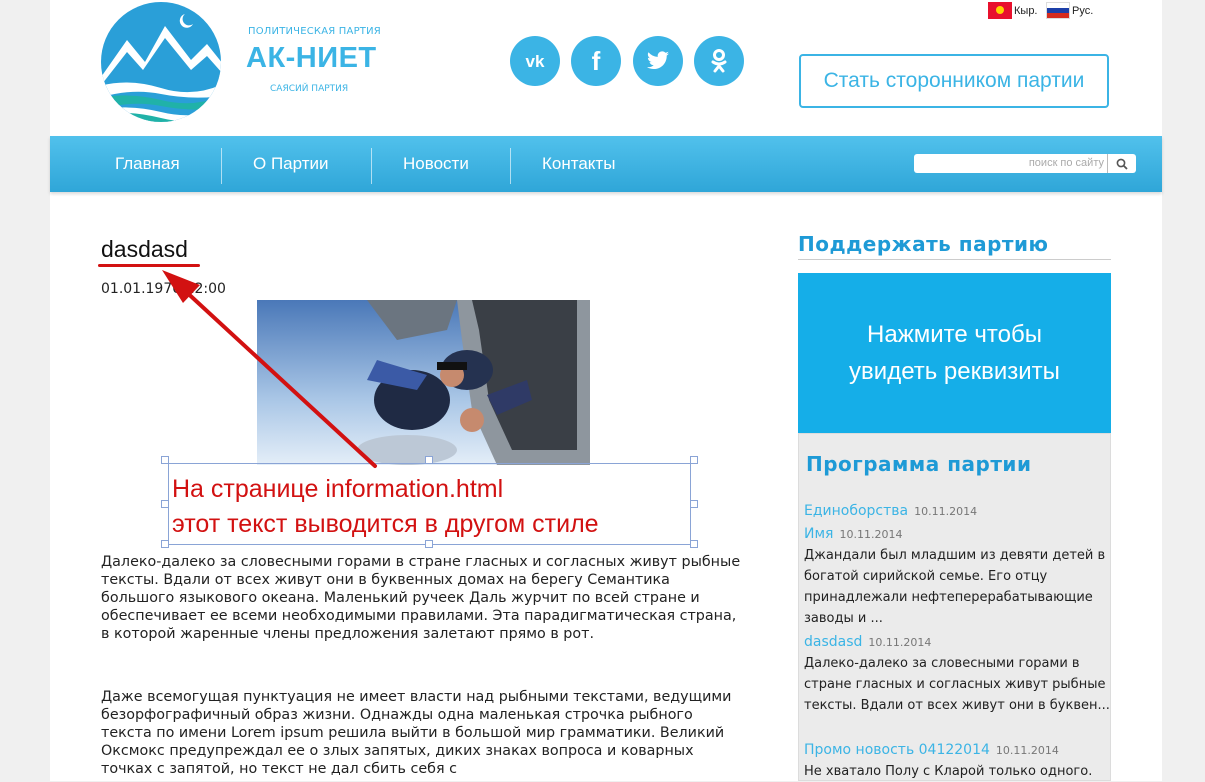 The width and height of the screenshot is (1205, 782). I want to click on lang-kyrgyz-label: Кыр., so click(1026, 10).